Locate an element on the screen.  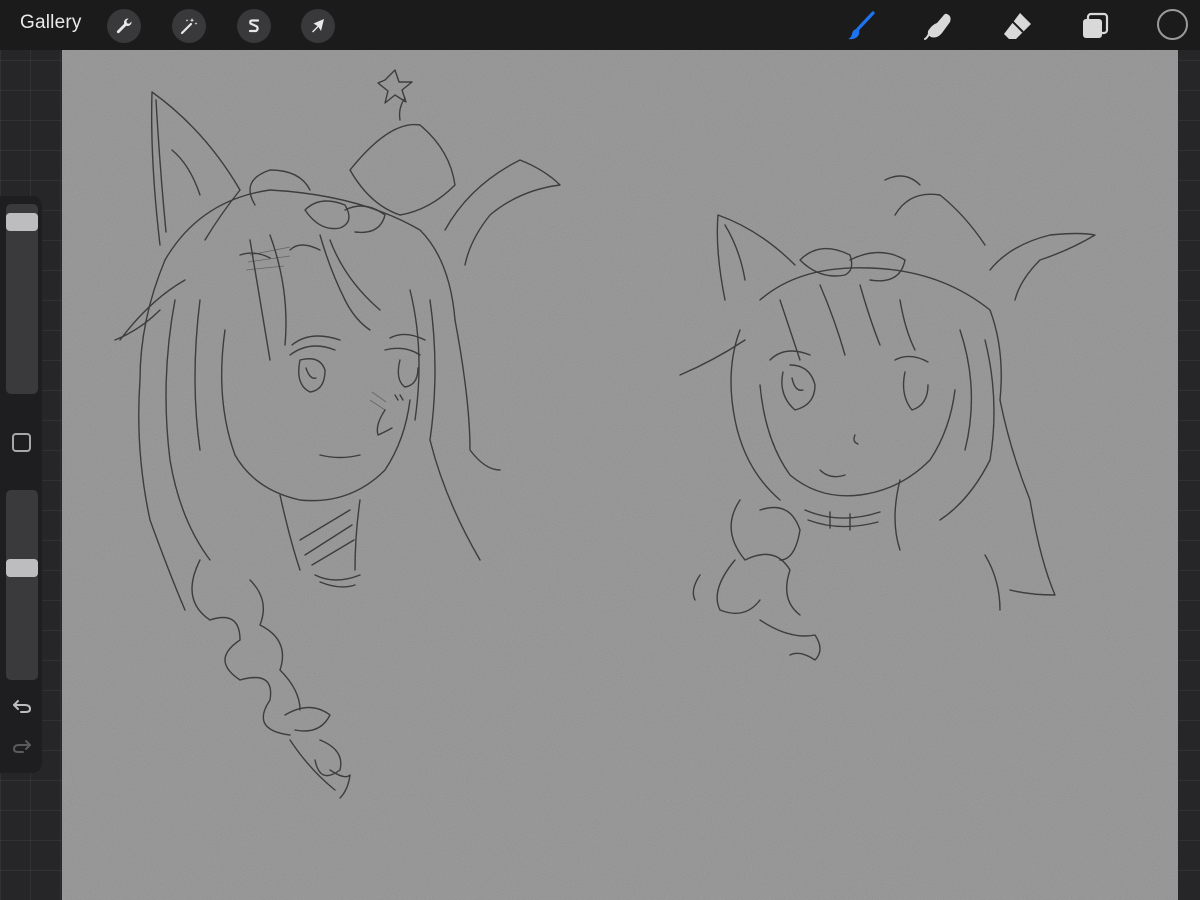
left-sidebar is located at coordinates (21, 484).